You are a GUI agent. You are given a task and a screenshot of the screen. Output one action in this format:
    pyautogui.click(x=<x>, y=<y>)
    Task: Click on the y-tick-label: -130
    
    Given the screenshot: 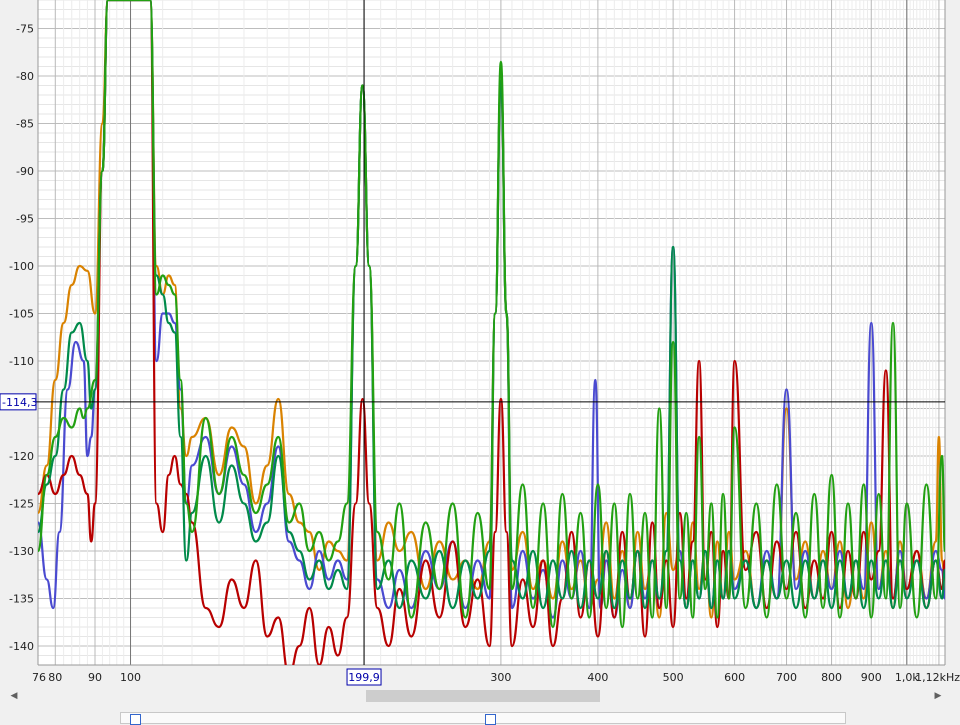 What is the action you would take?
    pyautogui.click(x=21, y=551)
    